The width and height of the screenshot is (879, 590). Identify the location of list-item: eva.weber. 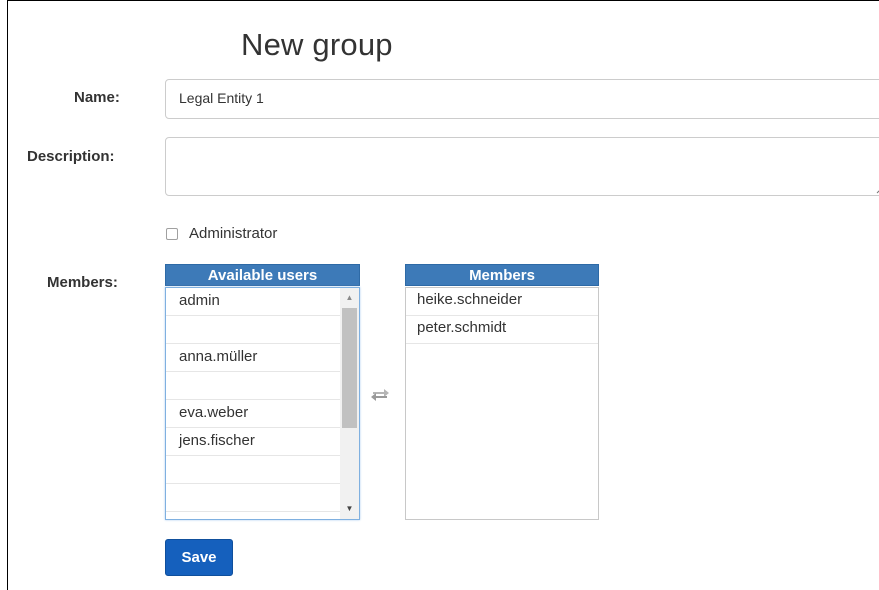
(262, 414).